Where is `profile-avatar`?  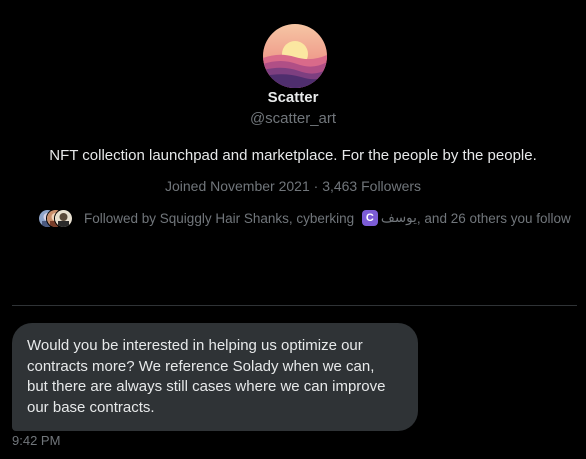 profile-avatar is located at coordinates (295, 56).